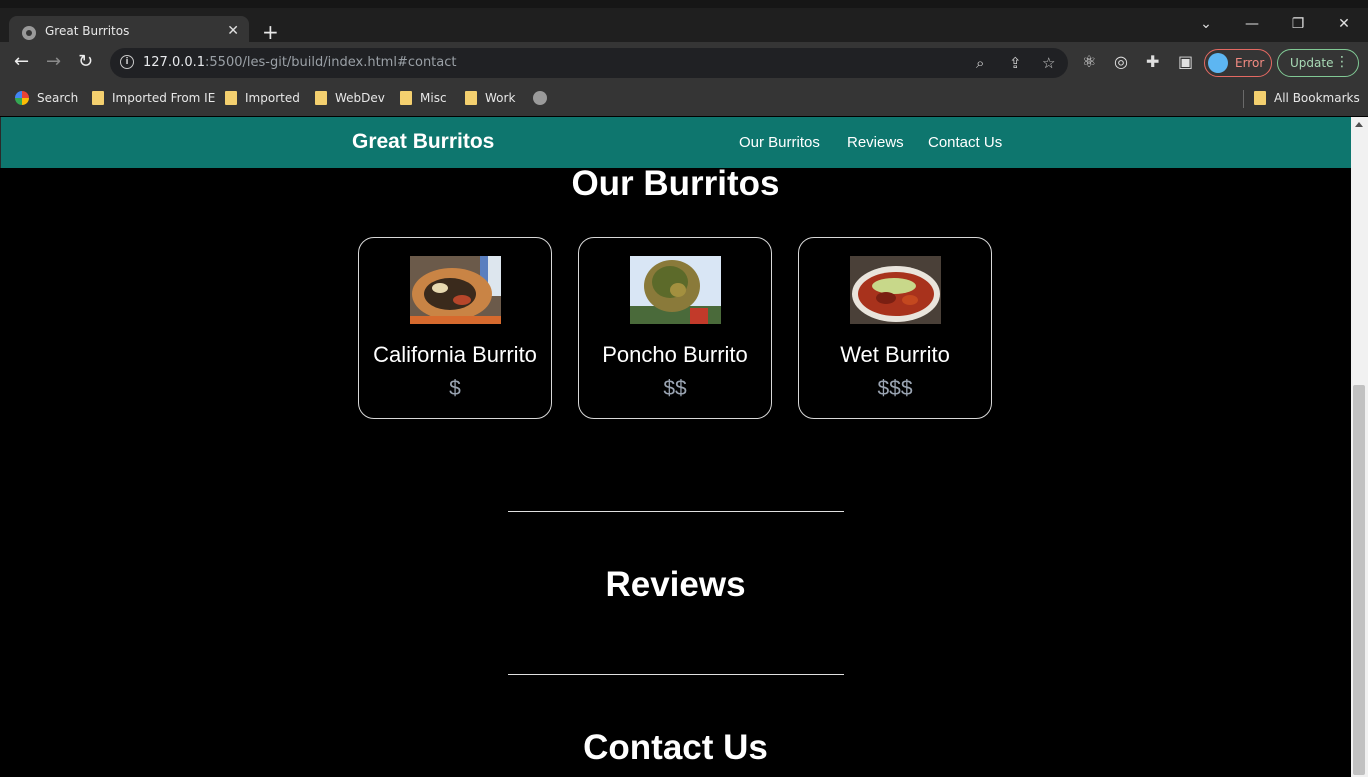  What do you see at coordinates (1342, 62) in the screenshot?
I see `menu-kebab-icon: ⋮` at bounding box center [1342, 62].